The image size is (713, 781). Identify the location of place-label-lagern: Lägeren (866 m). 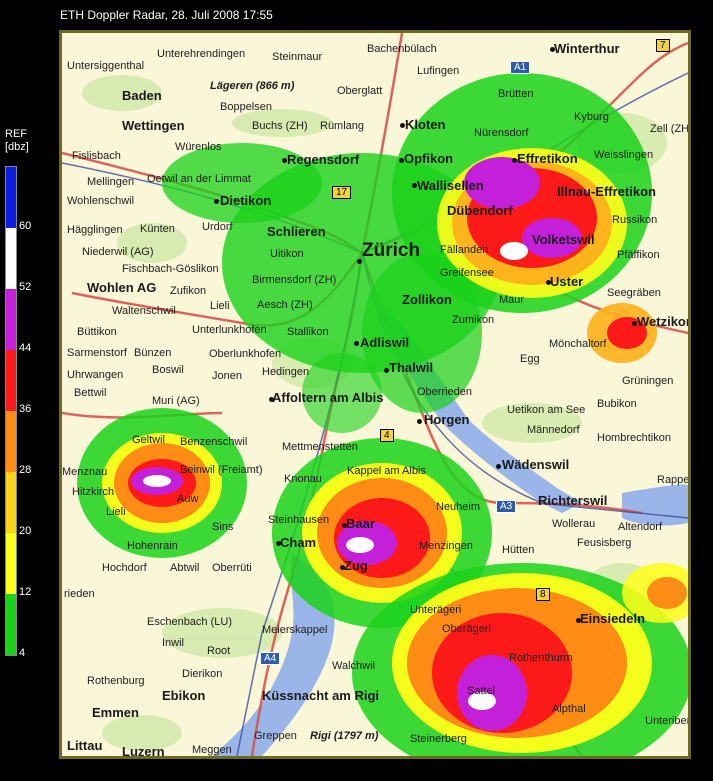
(252, 86).